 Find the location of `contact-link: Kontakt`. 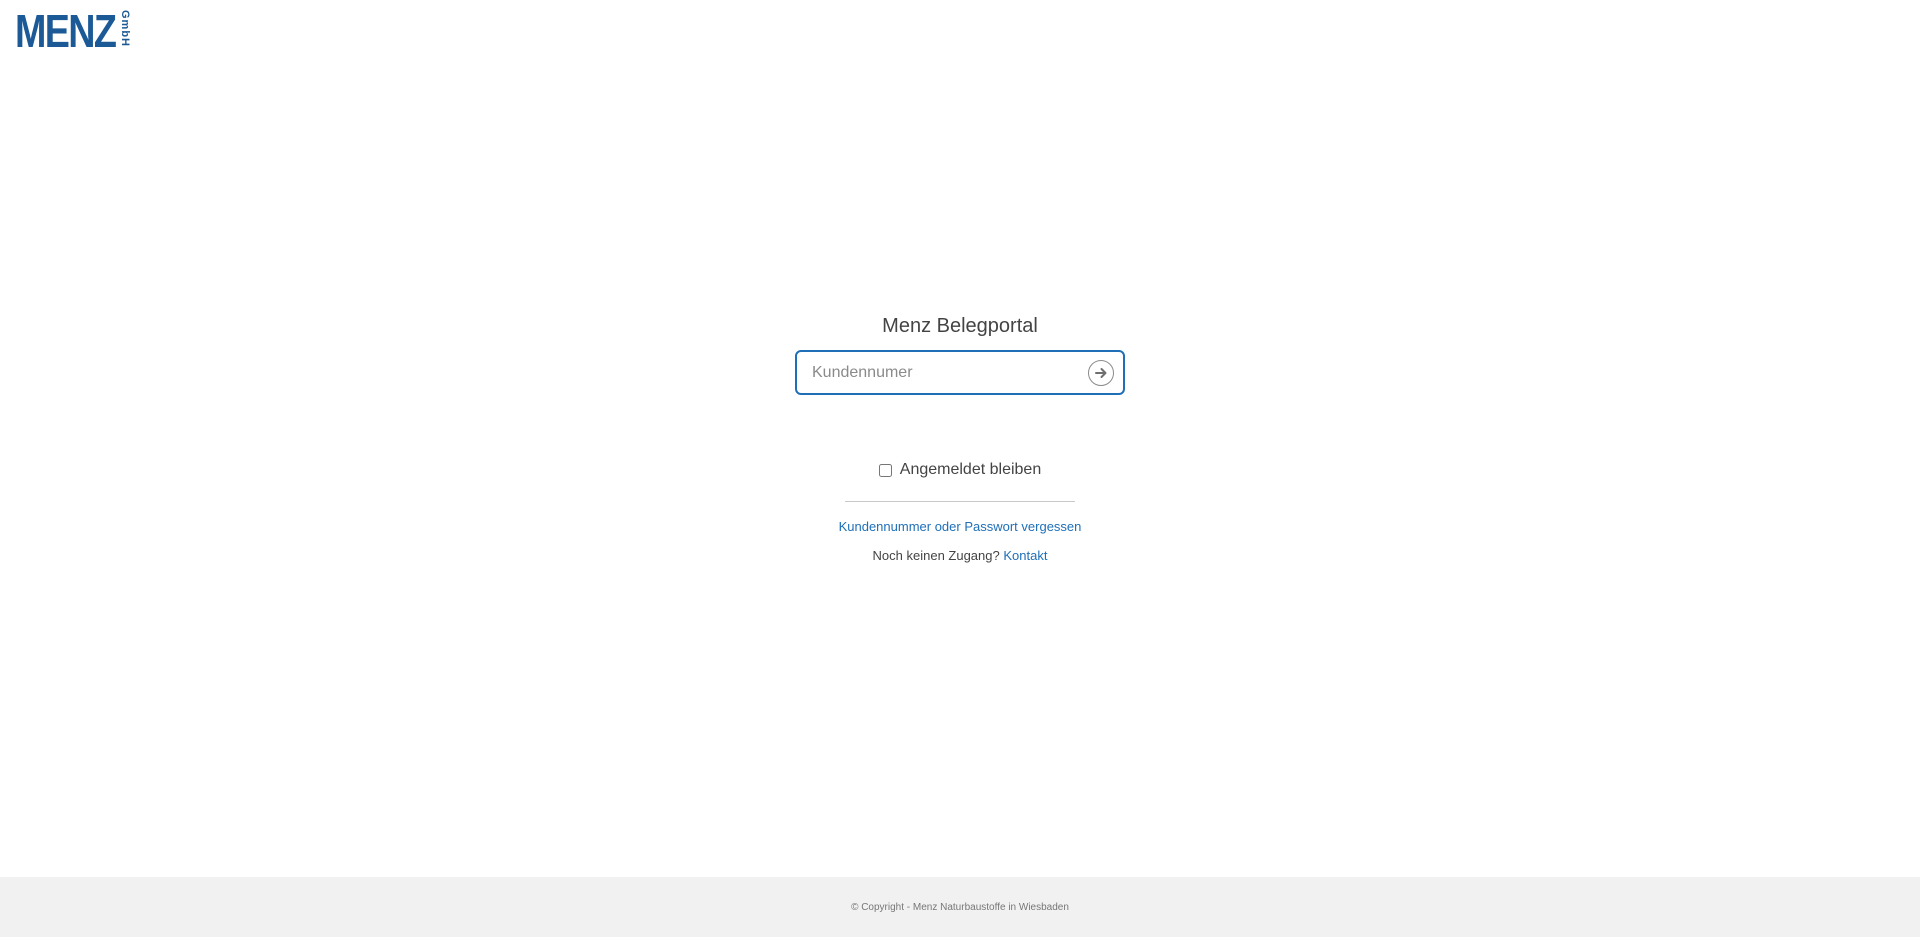

contact-link: Kontakt is located at coordinates (1025, 555).